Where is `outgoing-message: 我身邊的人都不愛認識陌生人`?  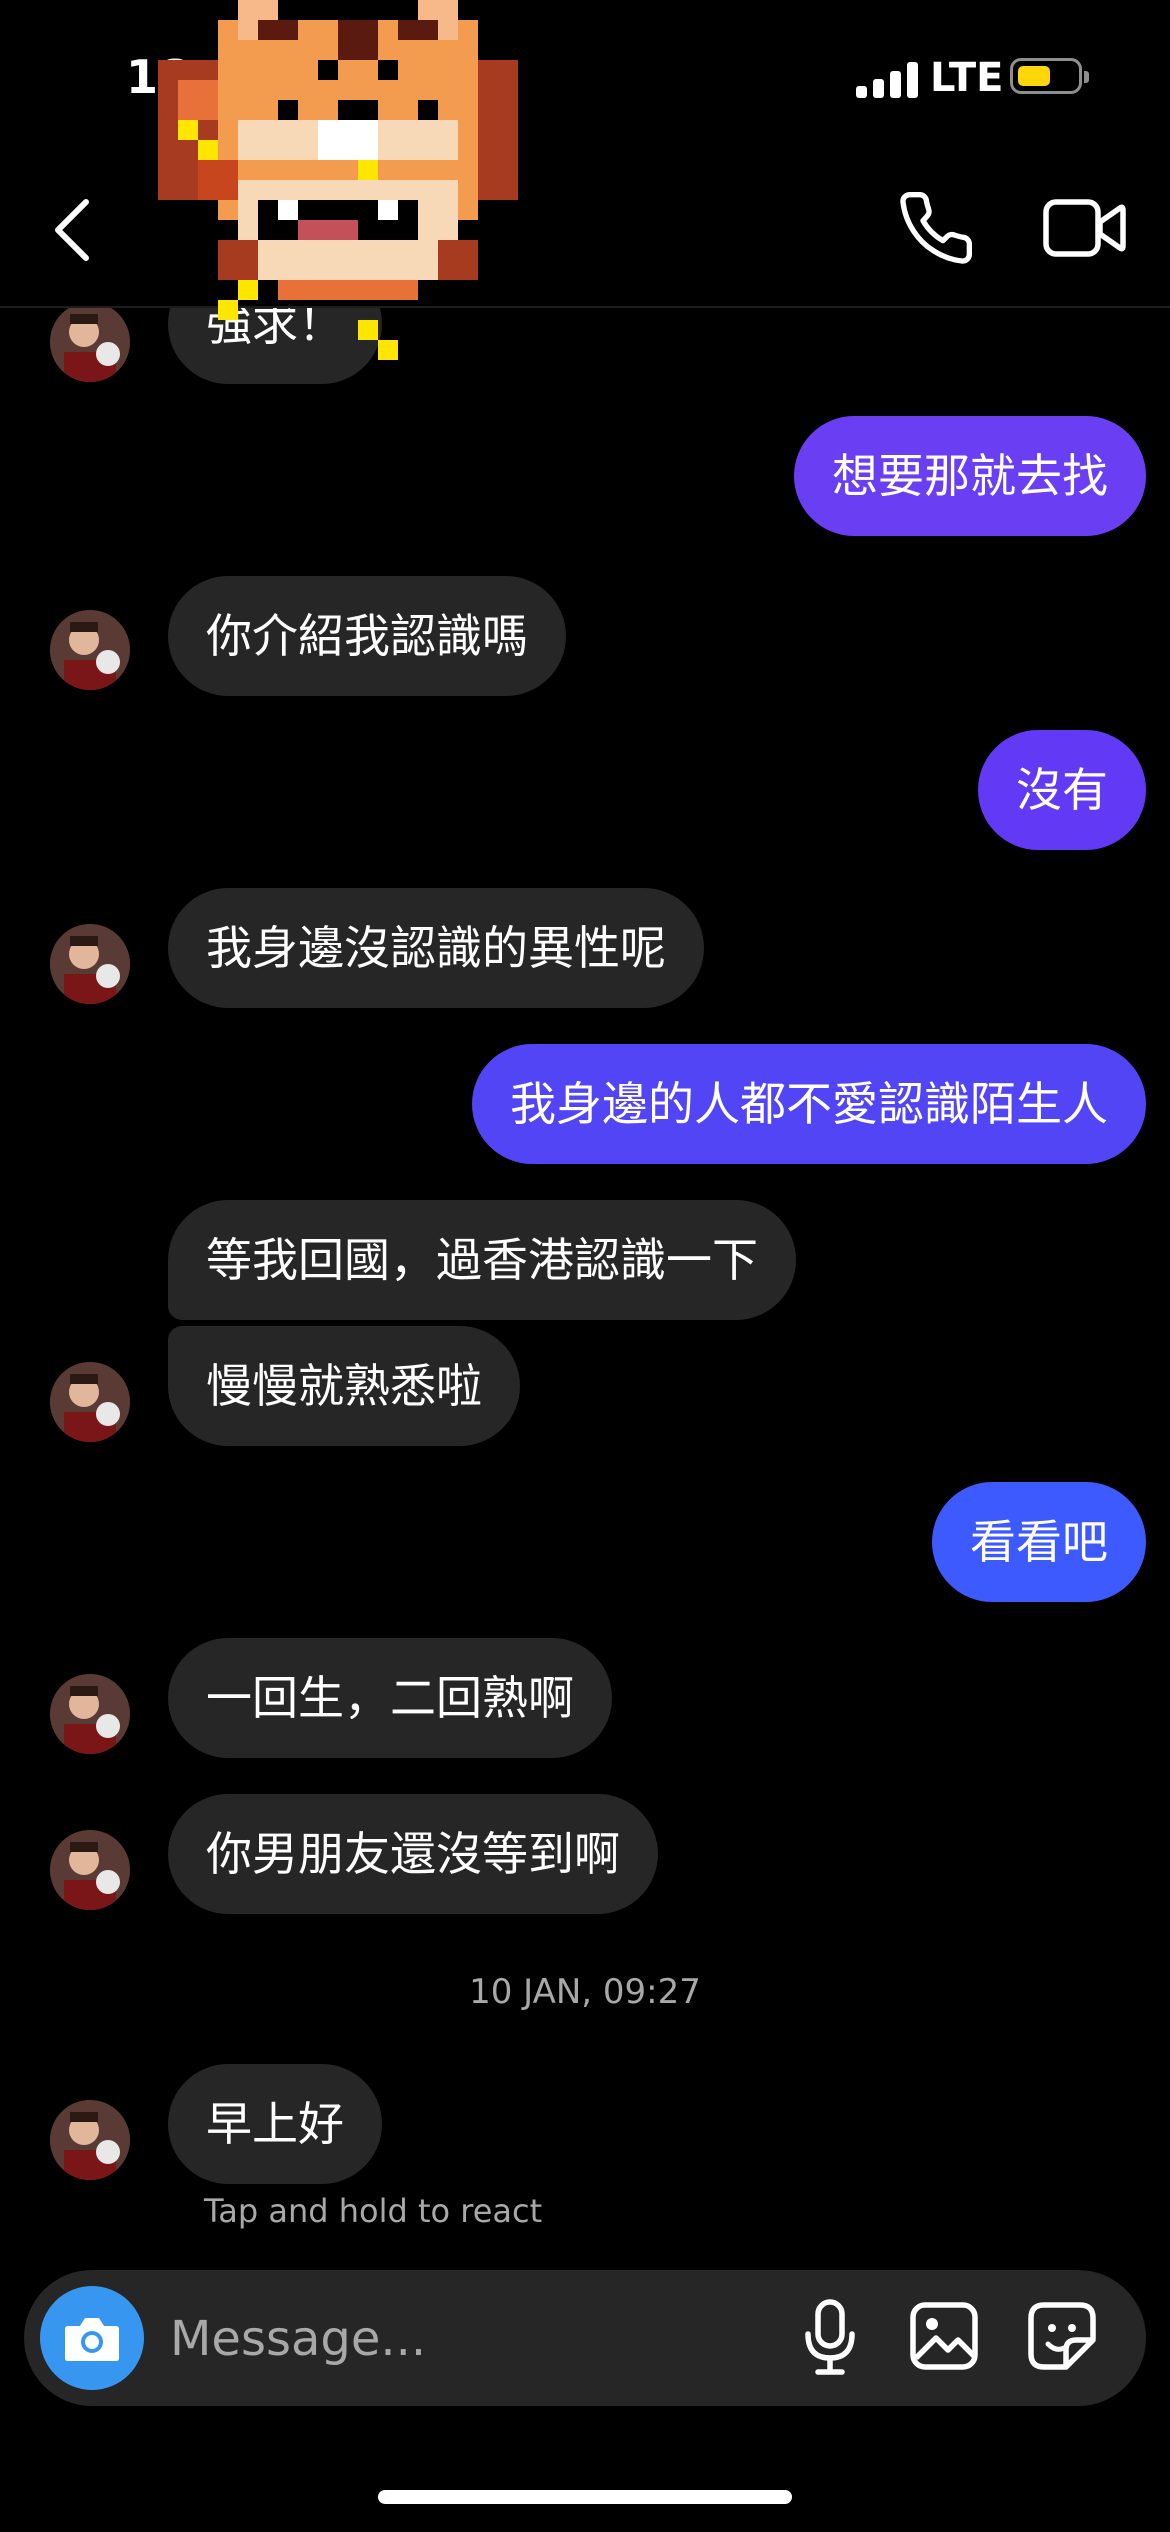 outgoing-message: 我身邊的人都不愛認識陌生人 is located at coordinates (809, 1104).